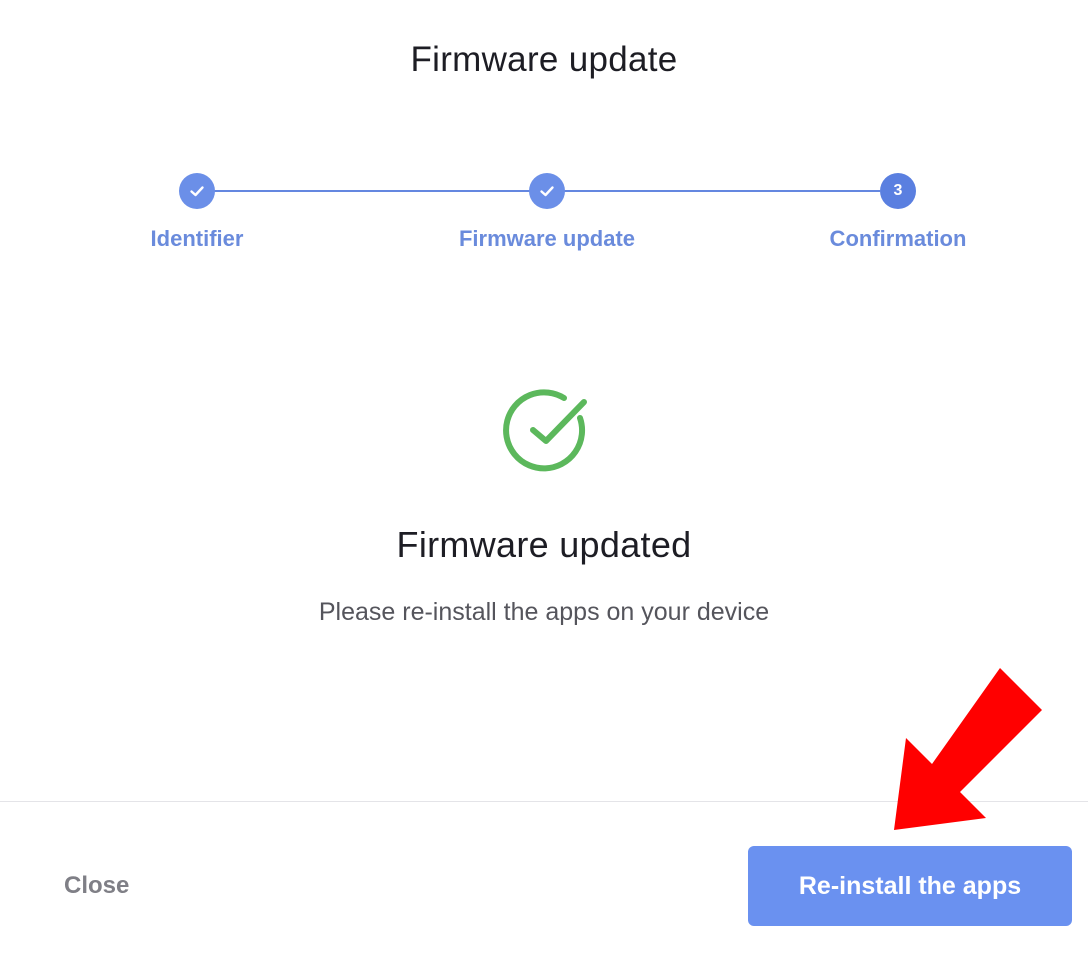 The image size is (1088, 960). What do you see at coordinates (544, 544) in the screenshot?
I see `result-title: Firmware updated` at bounding box center [544, 544].